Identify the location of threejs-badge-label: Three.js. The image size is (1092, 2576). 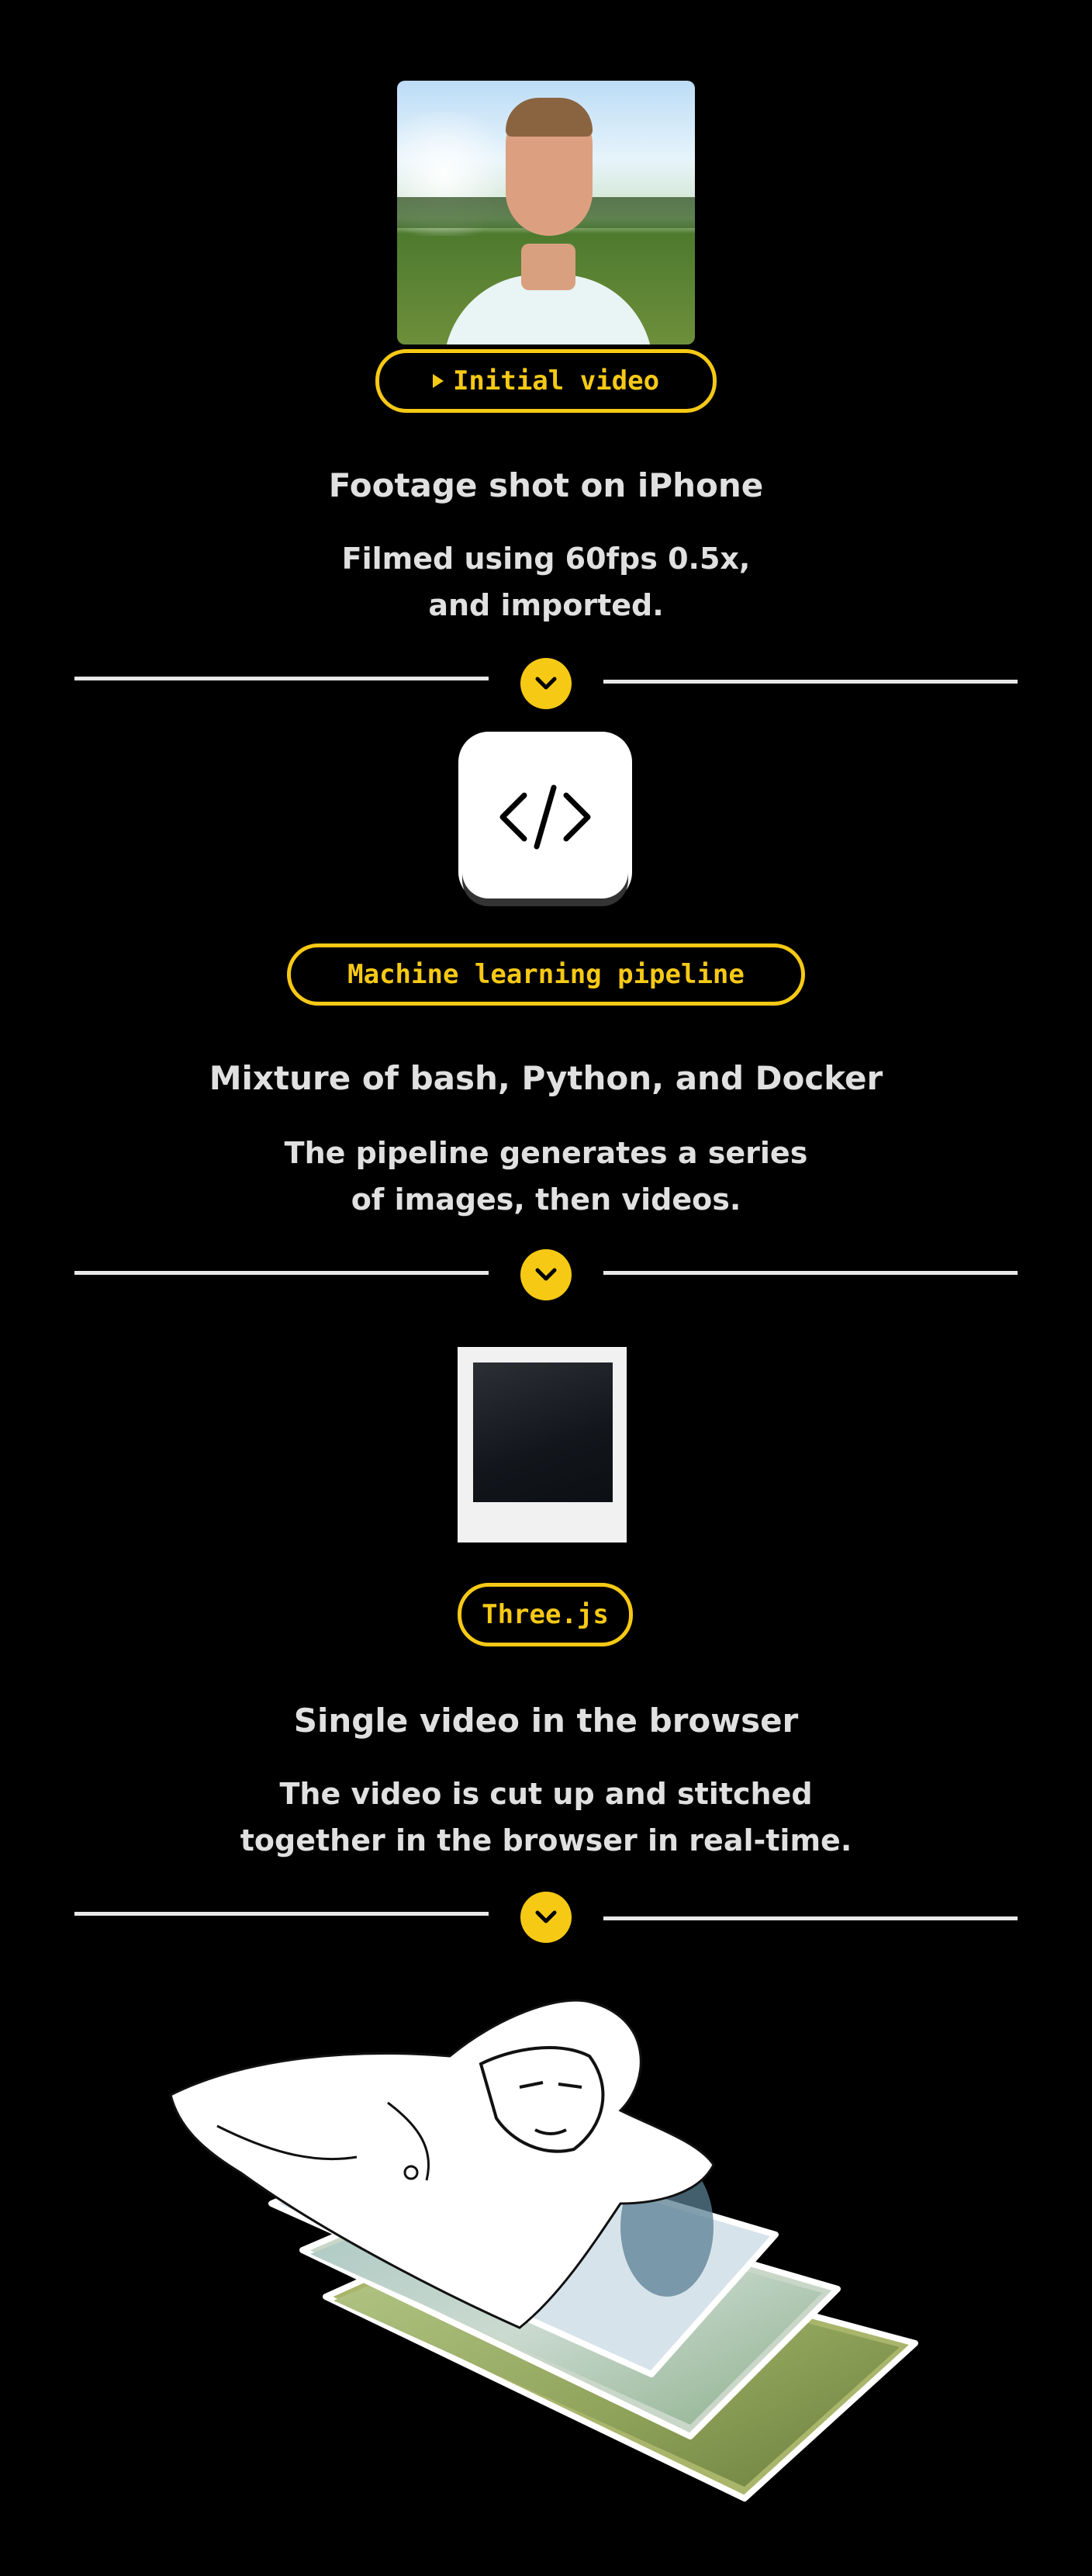
(545, 1614).